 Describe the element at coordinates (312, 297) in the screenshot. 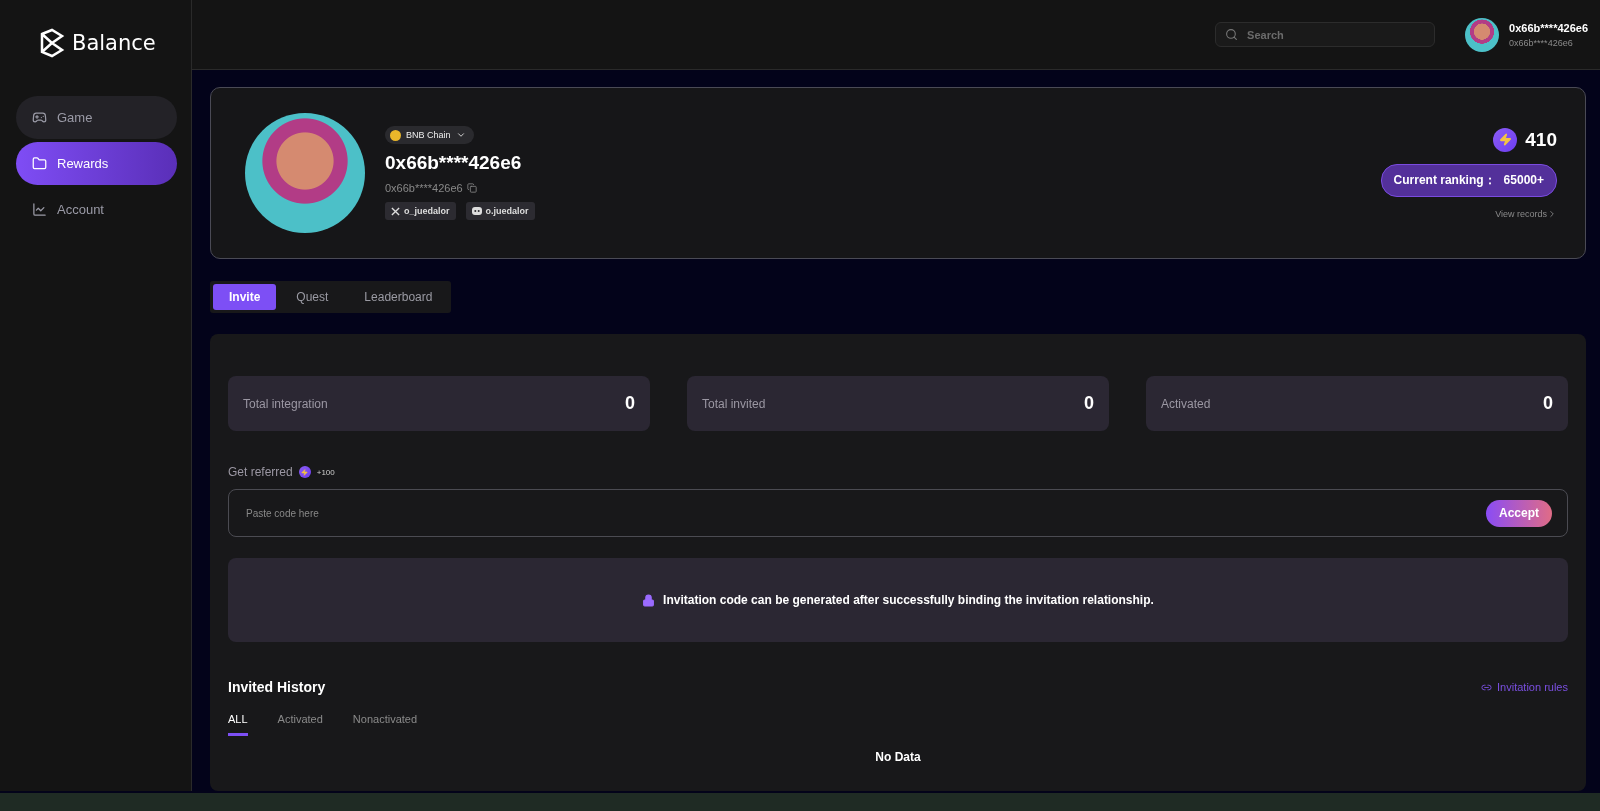

I see `tab: Quest` at that location.